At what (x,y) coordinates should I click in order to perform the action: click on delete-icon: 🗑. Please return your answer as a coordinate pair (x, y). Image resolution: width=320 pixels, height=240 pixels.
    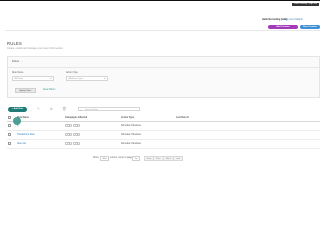
    Looking at the image, I should click on (64, 109).